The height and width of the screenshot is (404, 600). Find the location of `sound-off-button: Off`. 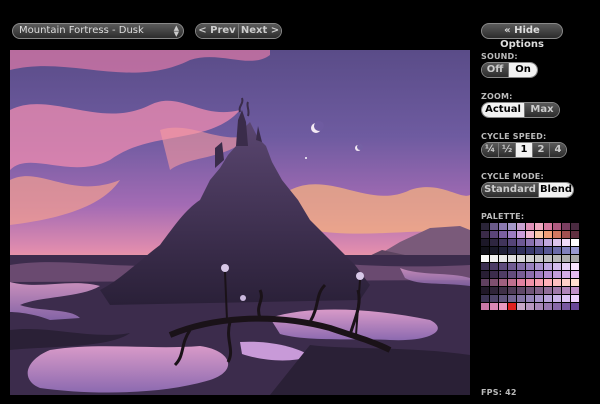

sound-off-button: Off is located at coordinates (495, 70).